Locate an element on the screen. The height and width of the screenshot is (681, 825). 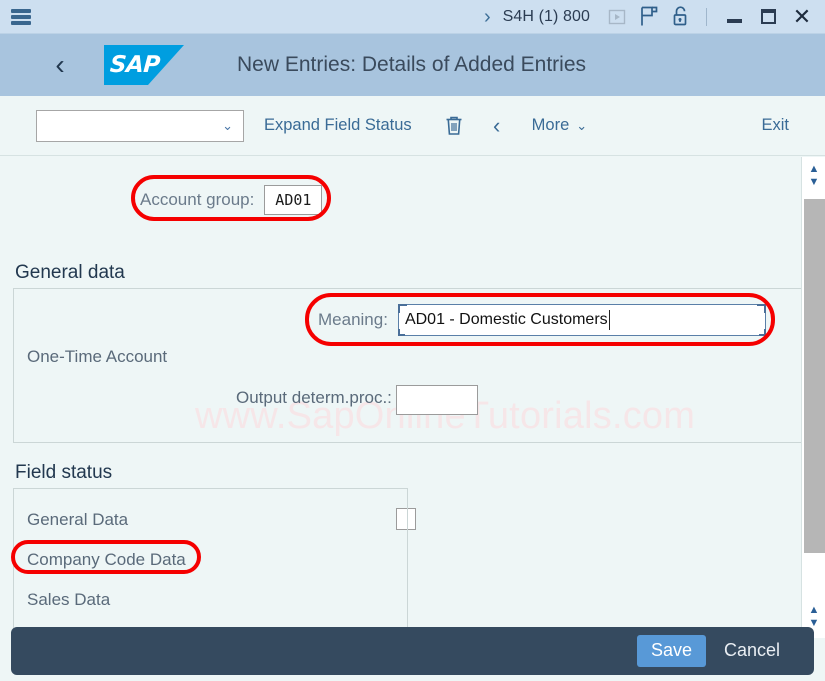
field-status-item-company-code-data: Company Code Data is located at coordinates (106, 560).